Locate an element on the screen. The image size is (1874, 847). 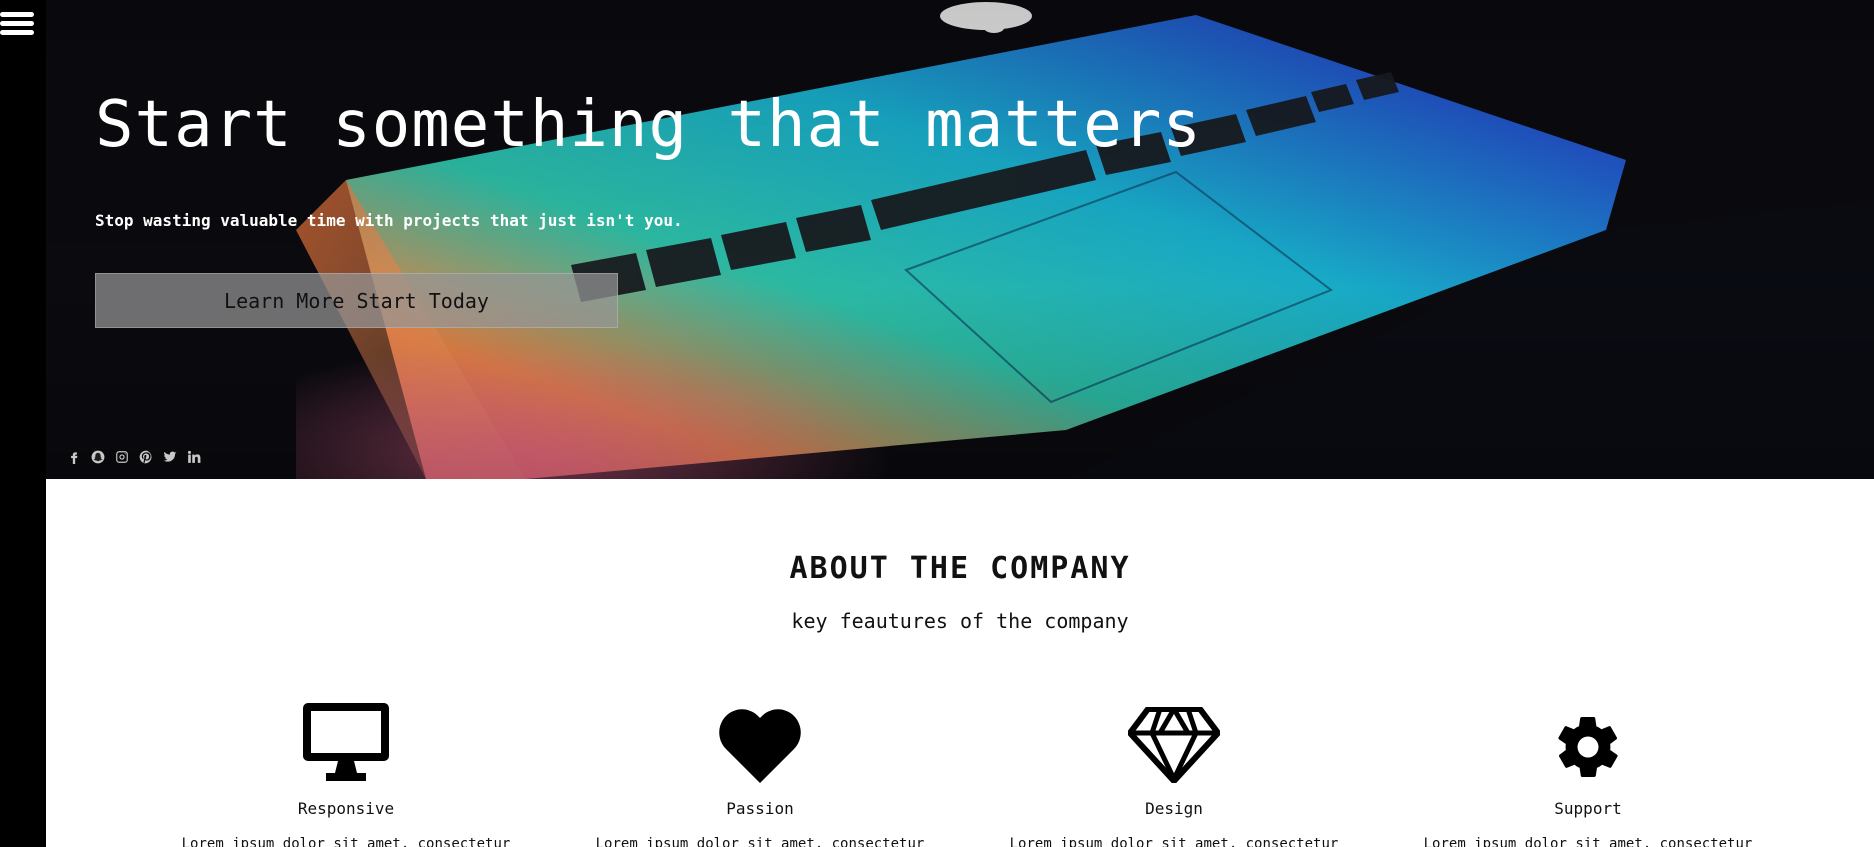
desktop-icon is located at coordinates (346, 742).